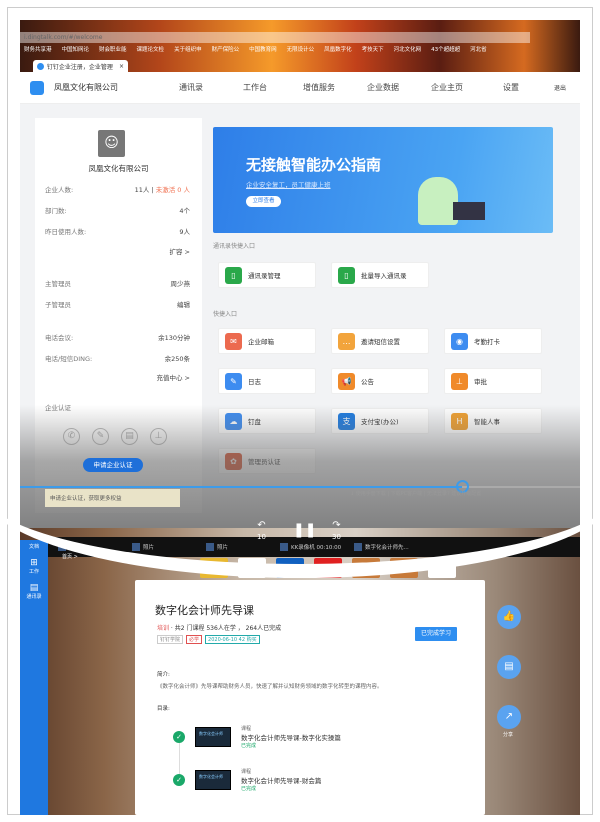 The image size is (600, 822). Describe the element at coordinates (183, 304) in the screenshot. I see `admin-value: 编辑` at that location.